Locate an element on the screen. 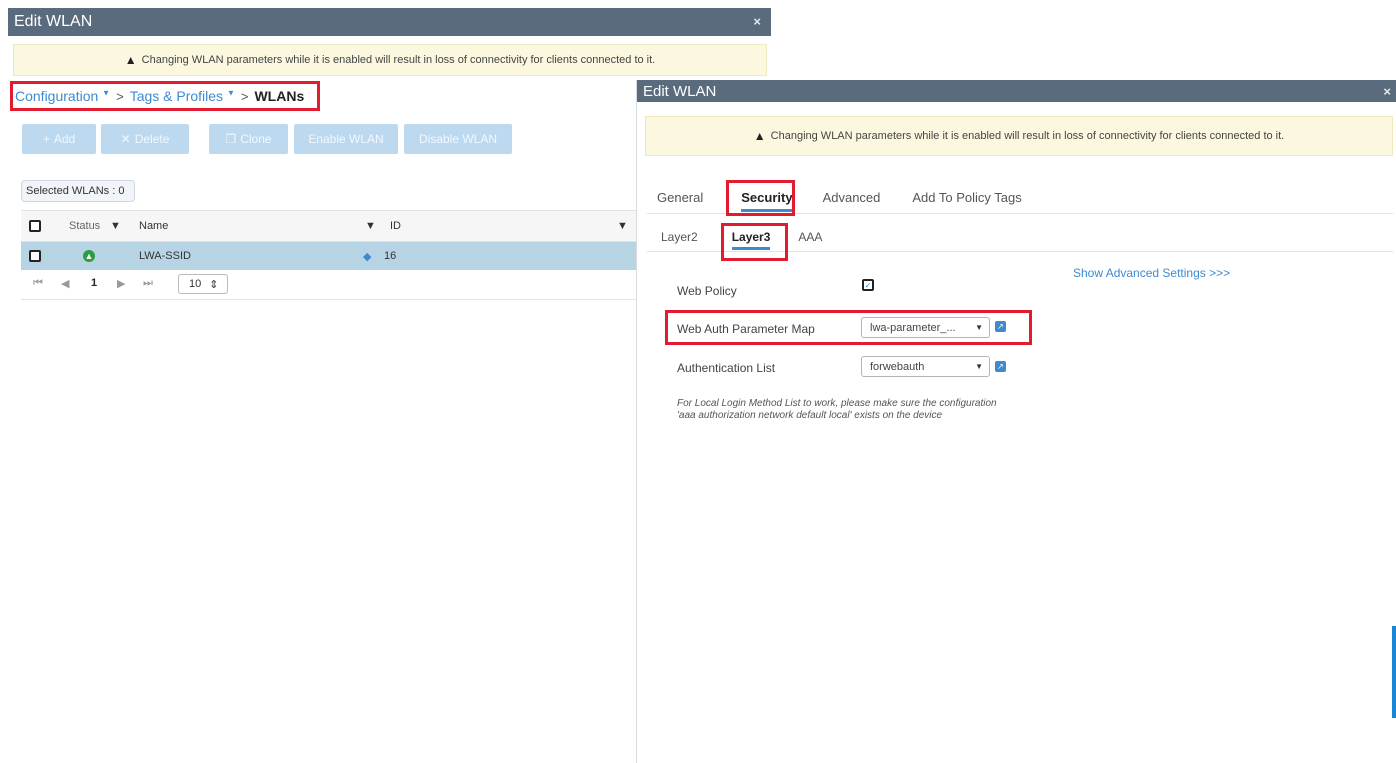 Image resolution: width=1396 pixels, height=763 pixels. enable-wlan-button: Enable WLAN is located at coordinates (346, 139).